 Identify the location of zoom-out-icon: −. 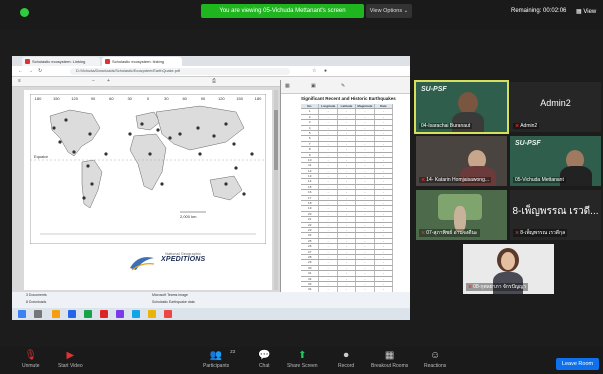
(93, 81).